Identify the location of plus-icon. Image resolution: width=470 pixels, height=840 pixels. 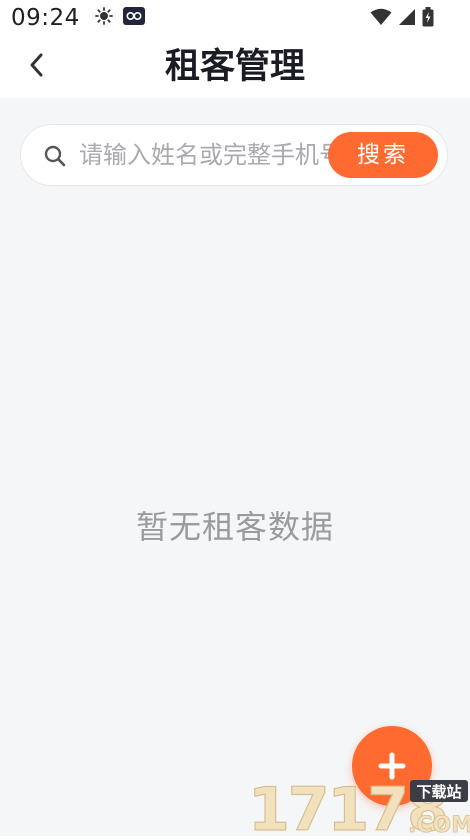
(392, 766).